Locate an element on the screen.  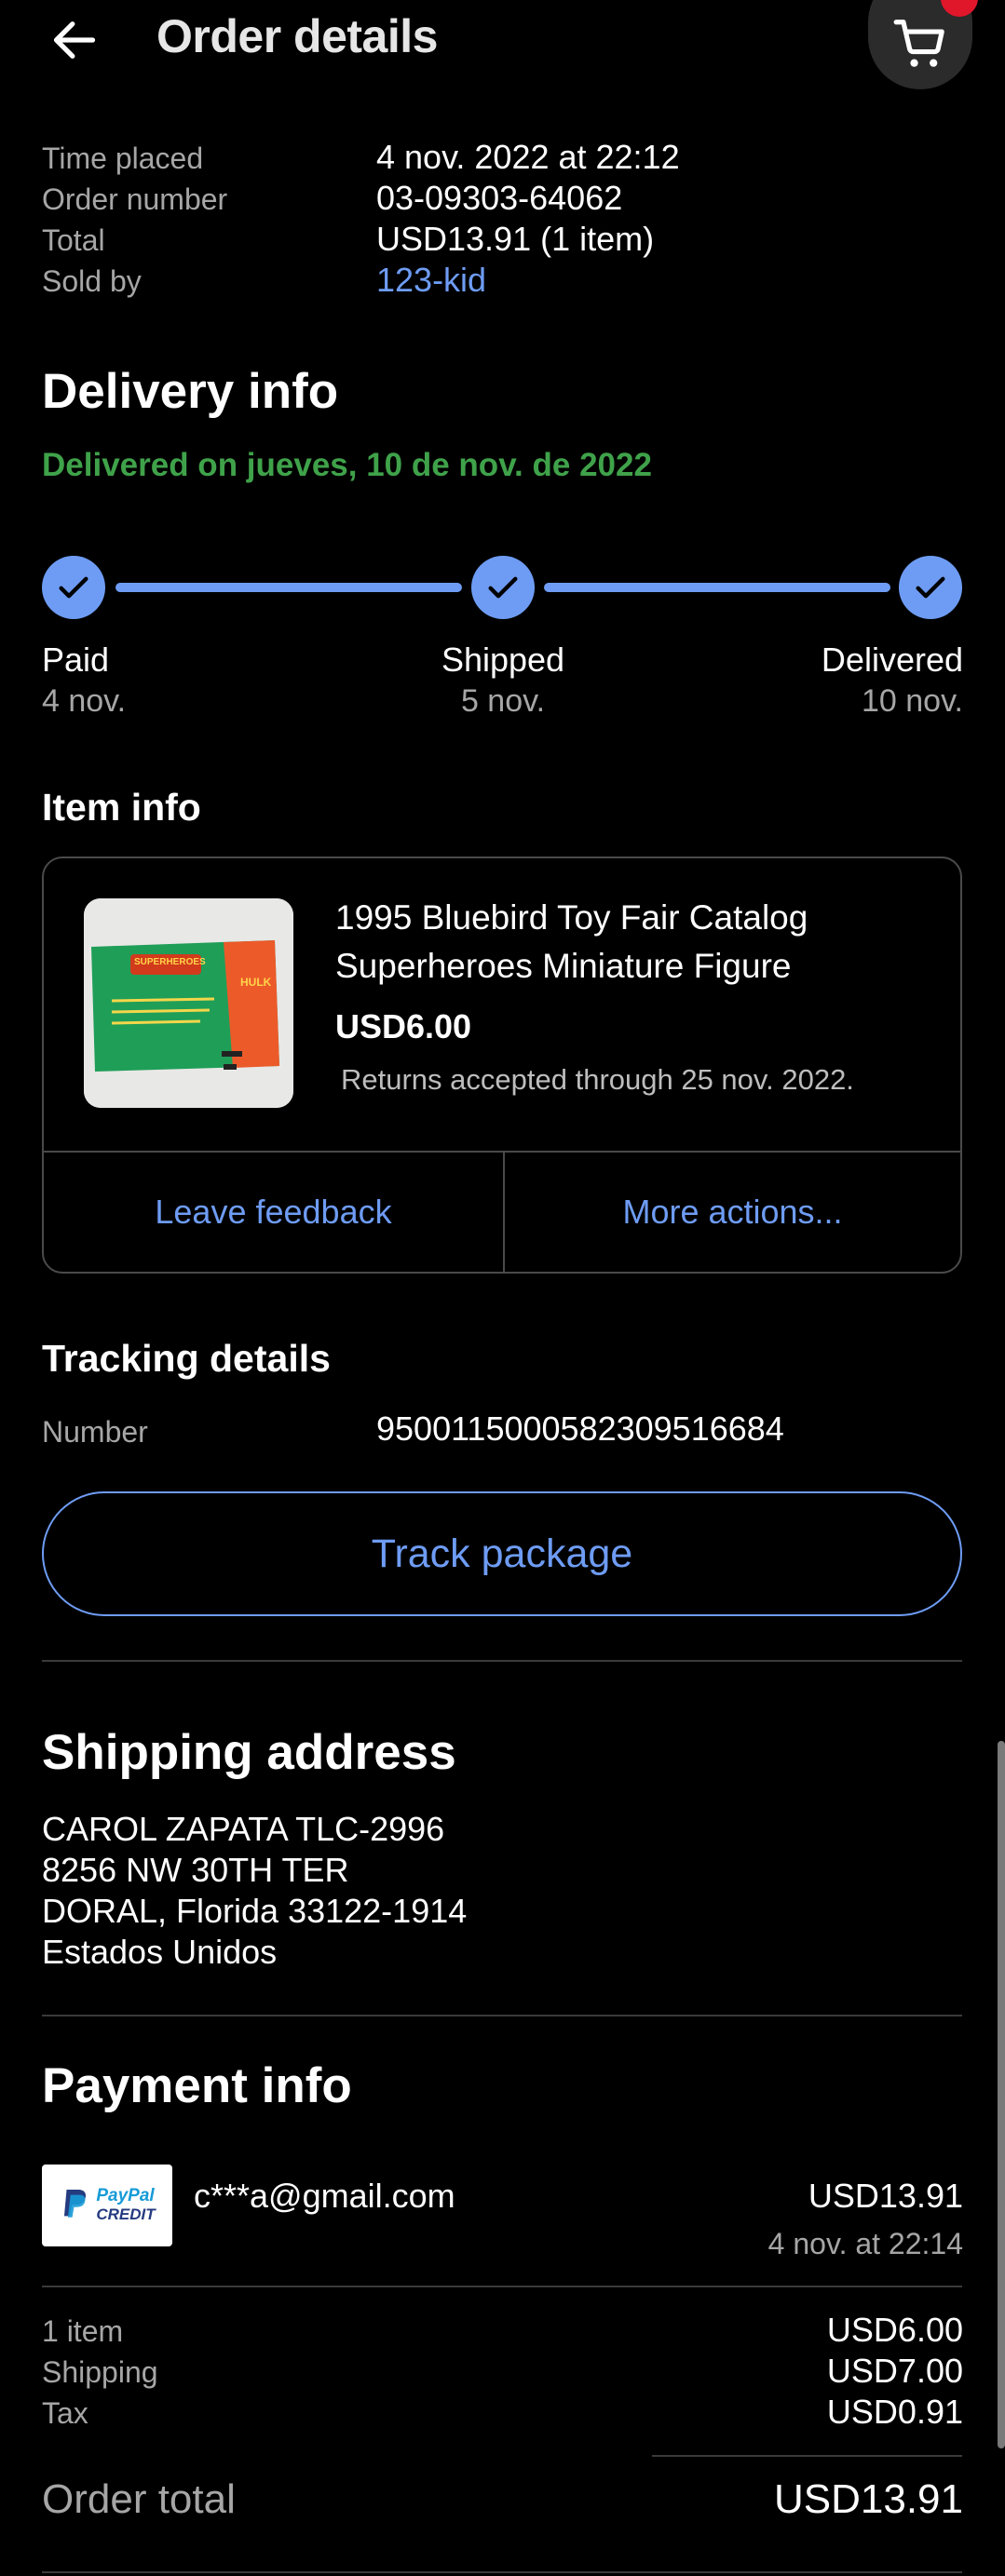
payment-email: c***a@gmail.com is located at coordinates (324, 2196).